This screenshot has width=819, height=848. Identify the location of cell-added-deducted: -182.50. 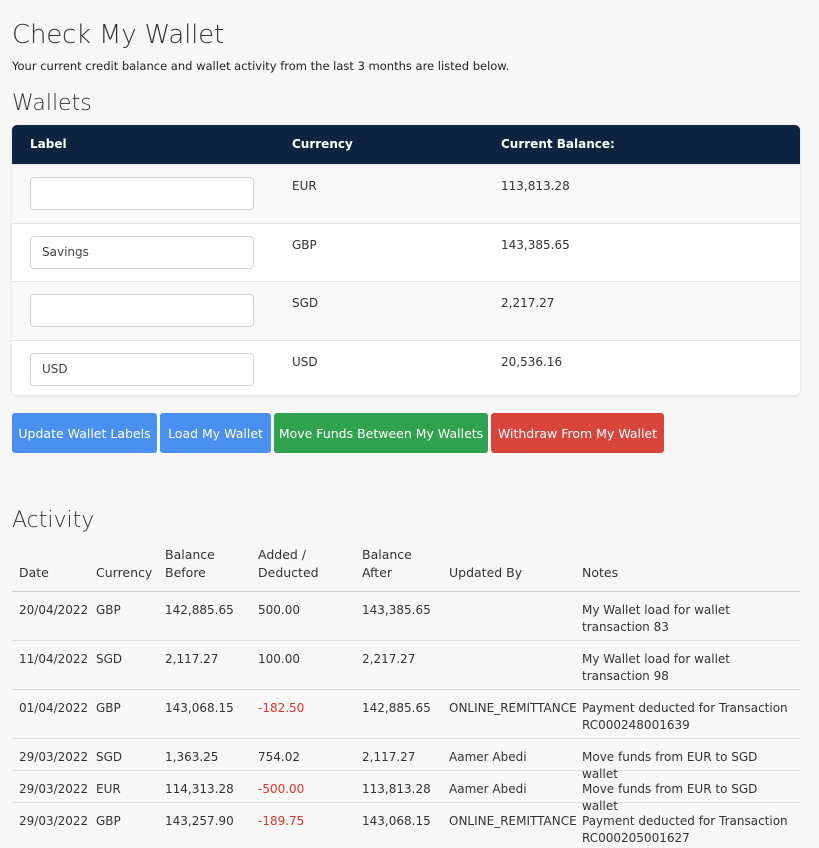
(281, 708).